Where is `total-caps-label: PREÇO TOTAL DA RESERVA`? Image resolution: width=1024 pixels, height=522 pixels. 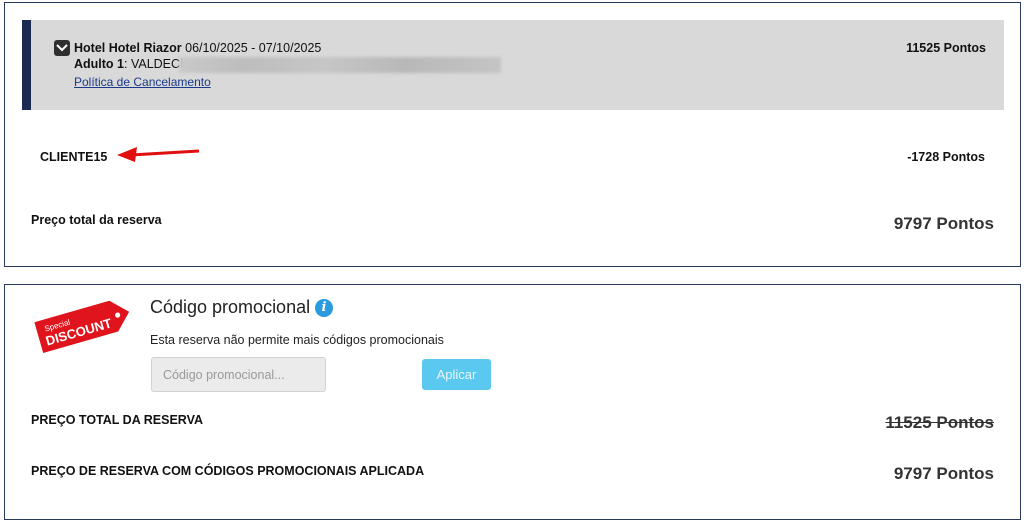
total-caps-label: PREÇO TOTAL DA RESERVA is located at coordinates (117, 420).